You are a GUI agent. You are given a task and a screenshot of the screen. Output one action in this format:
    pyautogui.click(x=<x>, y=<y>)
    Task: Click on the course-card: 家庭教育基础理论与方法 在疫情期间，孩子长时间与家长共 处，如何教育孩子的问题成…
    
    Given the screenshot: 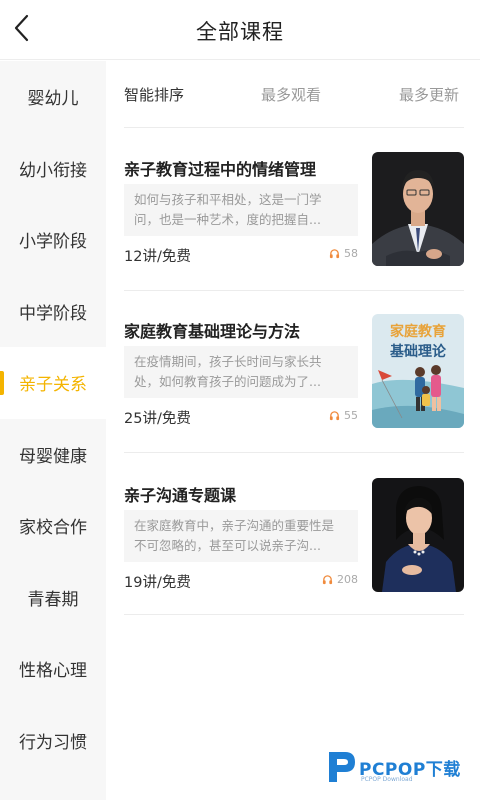 What is the action you would take?
    pyautogui.click(x=294, y=372)
    